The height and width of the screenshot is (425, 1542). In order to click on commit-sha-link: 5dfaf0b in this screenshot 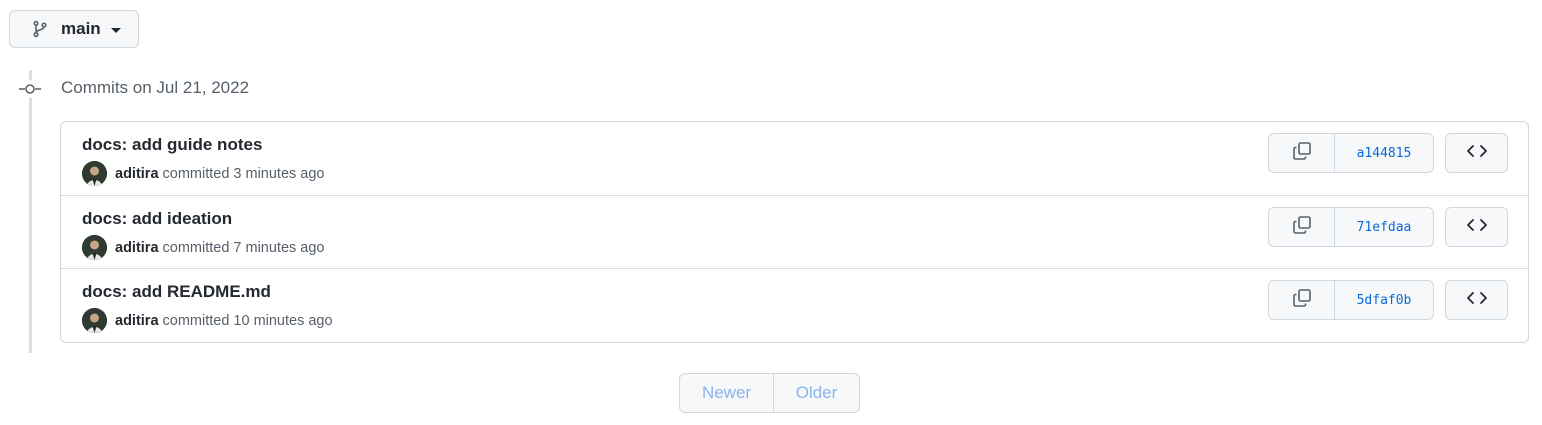, I will do `click(1384, 300)`.